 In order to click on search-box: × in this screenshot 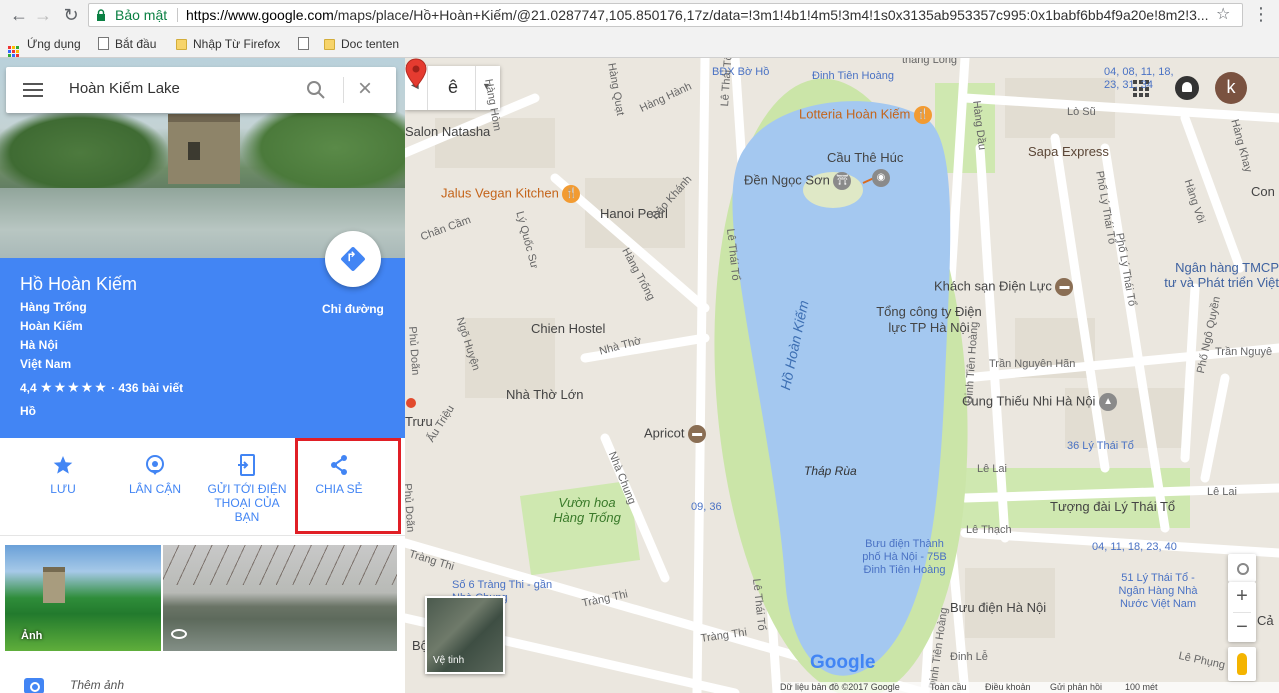, I will do `click(201, 90)`.